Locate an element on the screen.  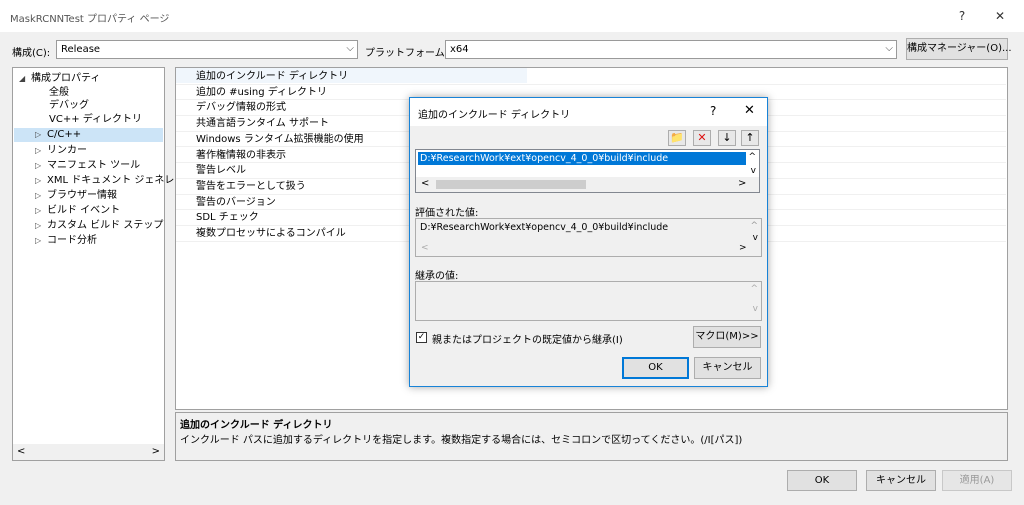
tree-item-build-events: ▷ ビルド イベント is located at coordinates (77, 211).